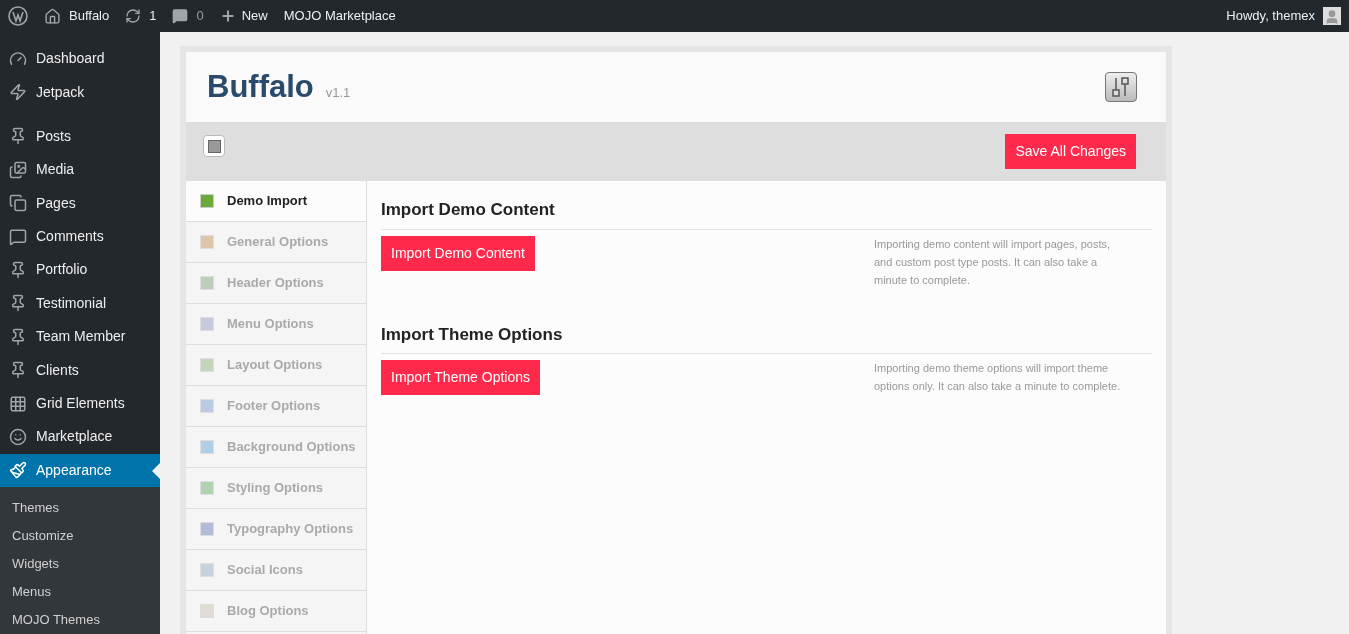  What do you see at coordinates (18, 403) in the screenshot?
I see `grid-icon` at bounding box center [18, 403].